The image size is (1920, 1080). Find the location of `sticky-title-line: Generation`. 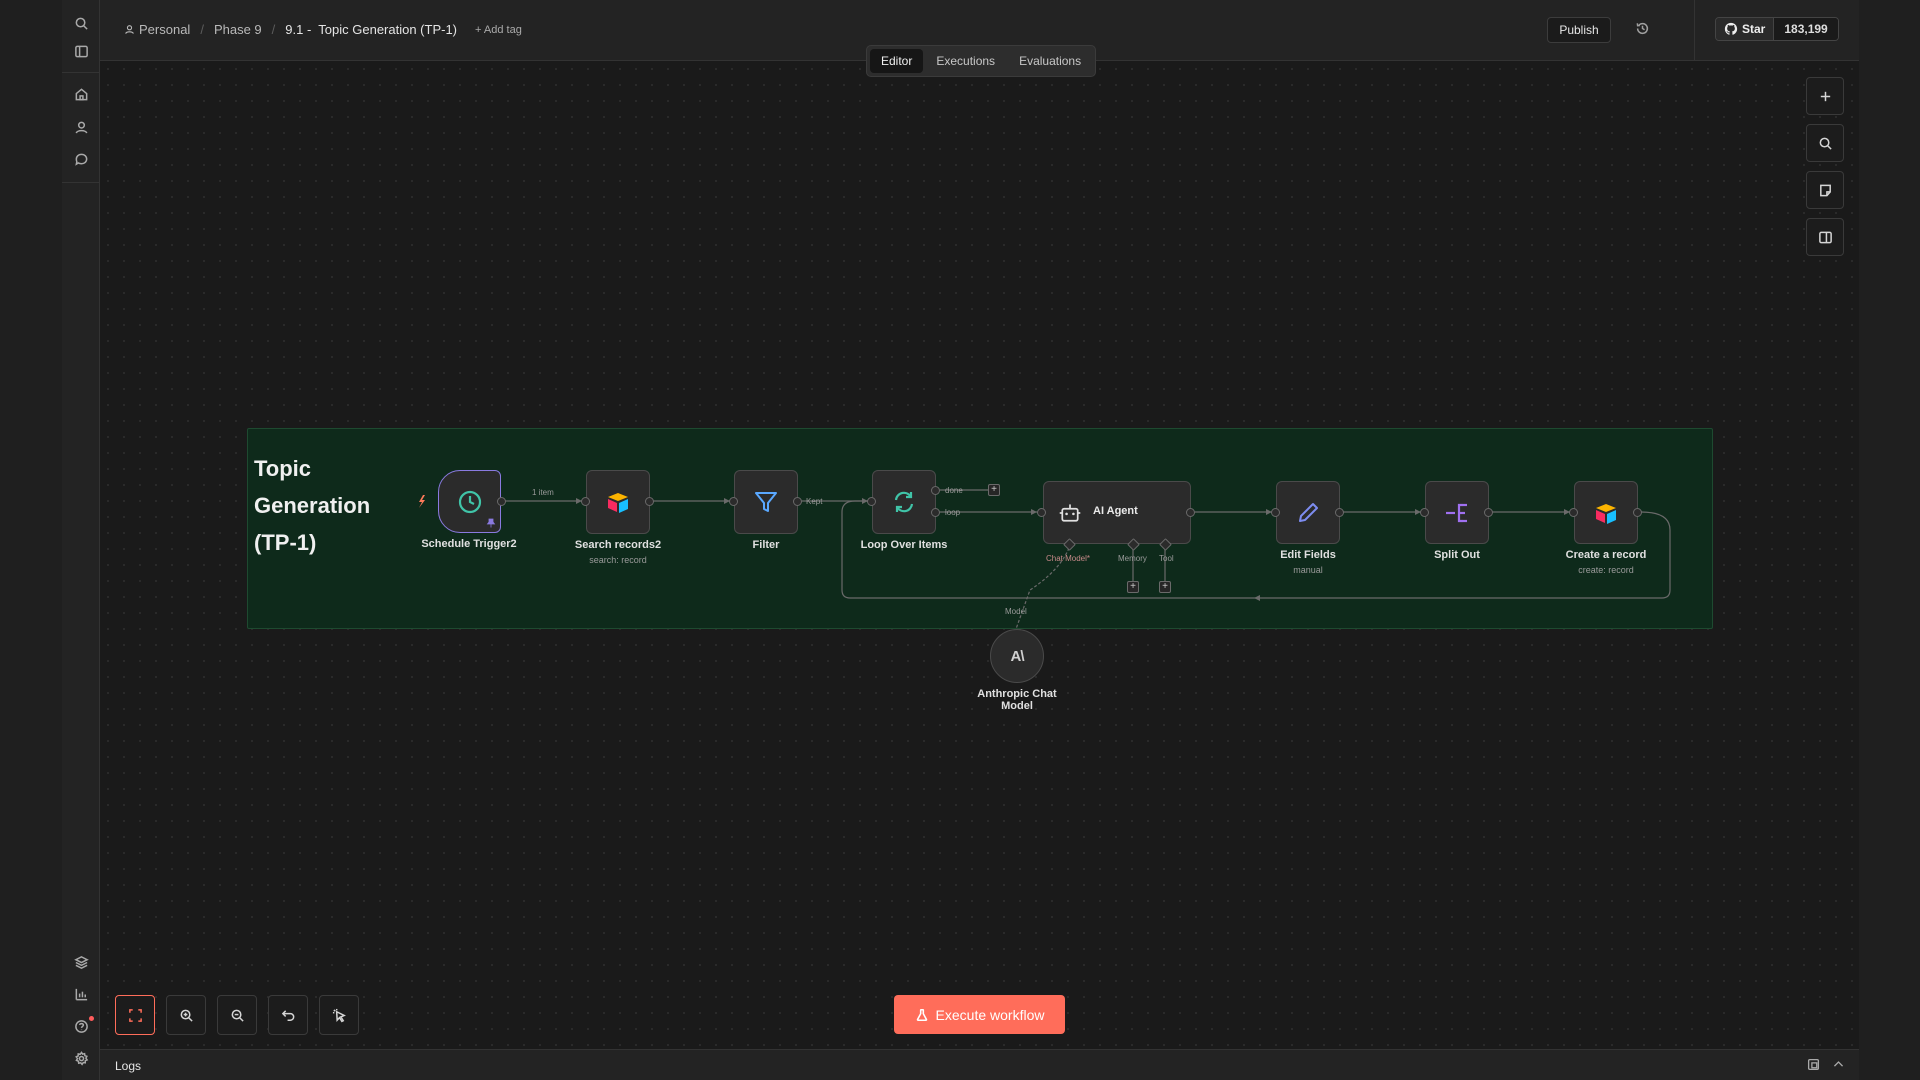

sticky-title-line: Generation is located at coordinates (312, 505).